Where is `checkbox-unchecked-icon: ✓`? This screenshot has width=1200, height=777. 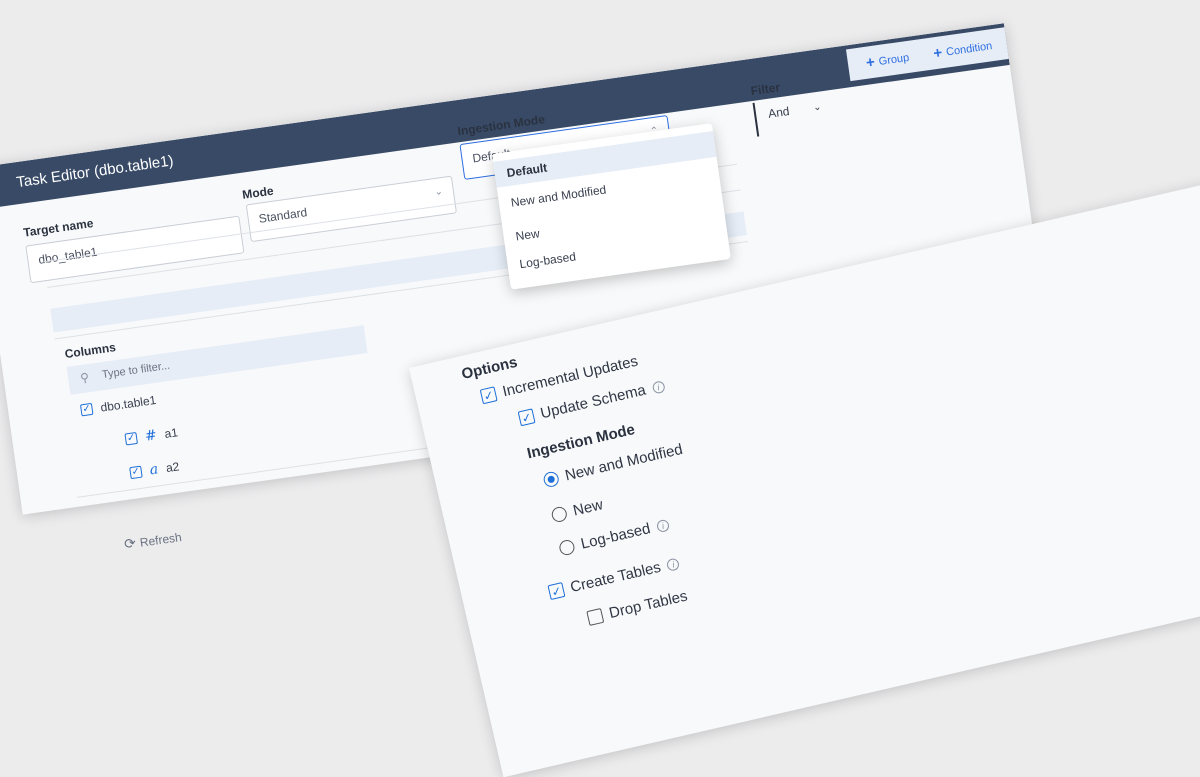 checkbox-unchecked-icon: ✓ is located at coordinates (595, 616).